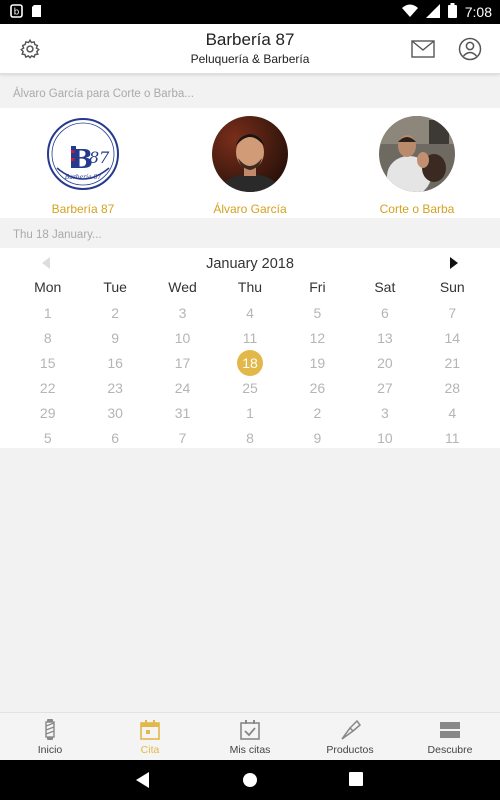 The width and height of the screenshot is (500, 800). What do you see at coordinates (384, 365) in the screenshot?
I see `calendar-day: 20` at bounding box center [384, 365].